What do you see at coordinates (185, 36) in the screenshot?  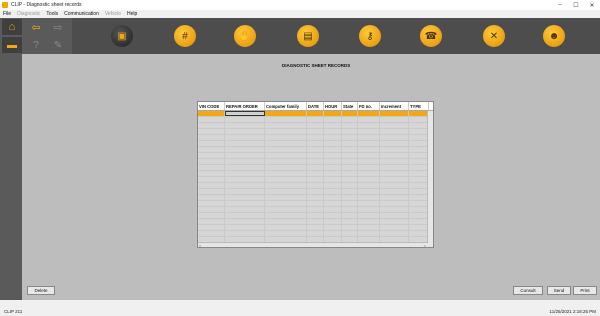 I see `gearbox-icon: #` at bounding box center [185, 36].